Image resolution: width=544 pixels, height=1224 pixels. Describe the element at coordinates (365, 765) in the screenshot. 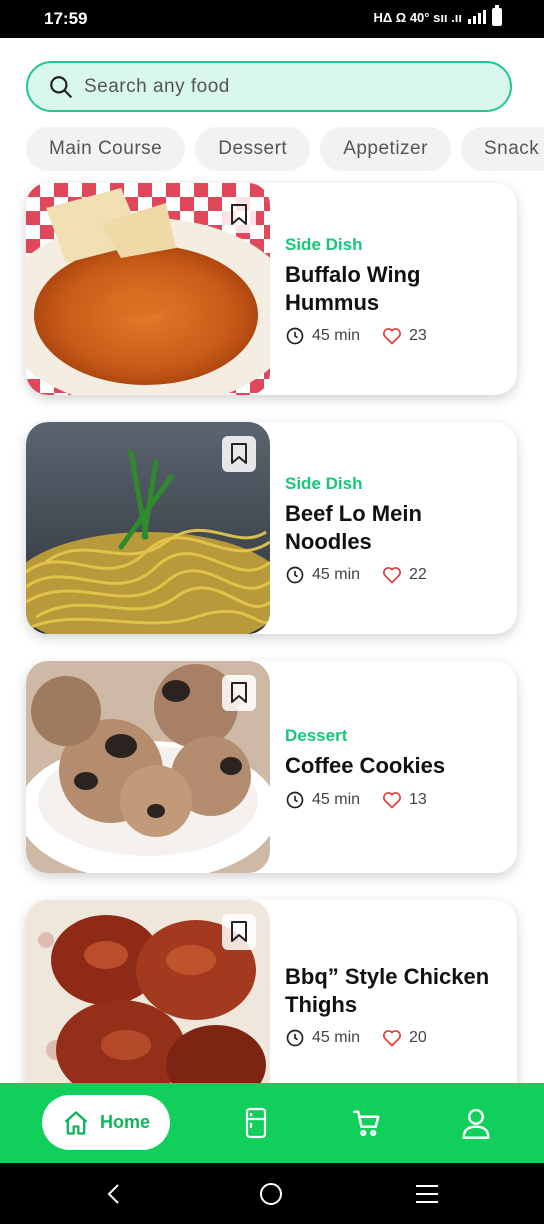

I see `recipe-title: Coffee Cookies` at that location.